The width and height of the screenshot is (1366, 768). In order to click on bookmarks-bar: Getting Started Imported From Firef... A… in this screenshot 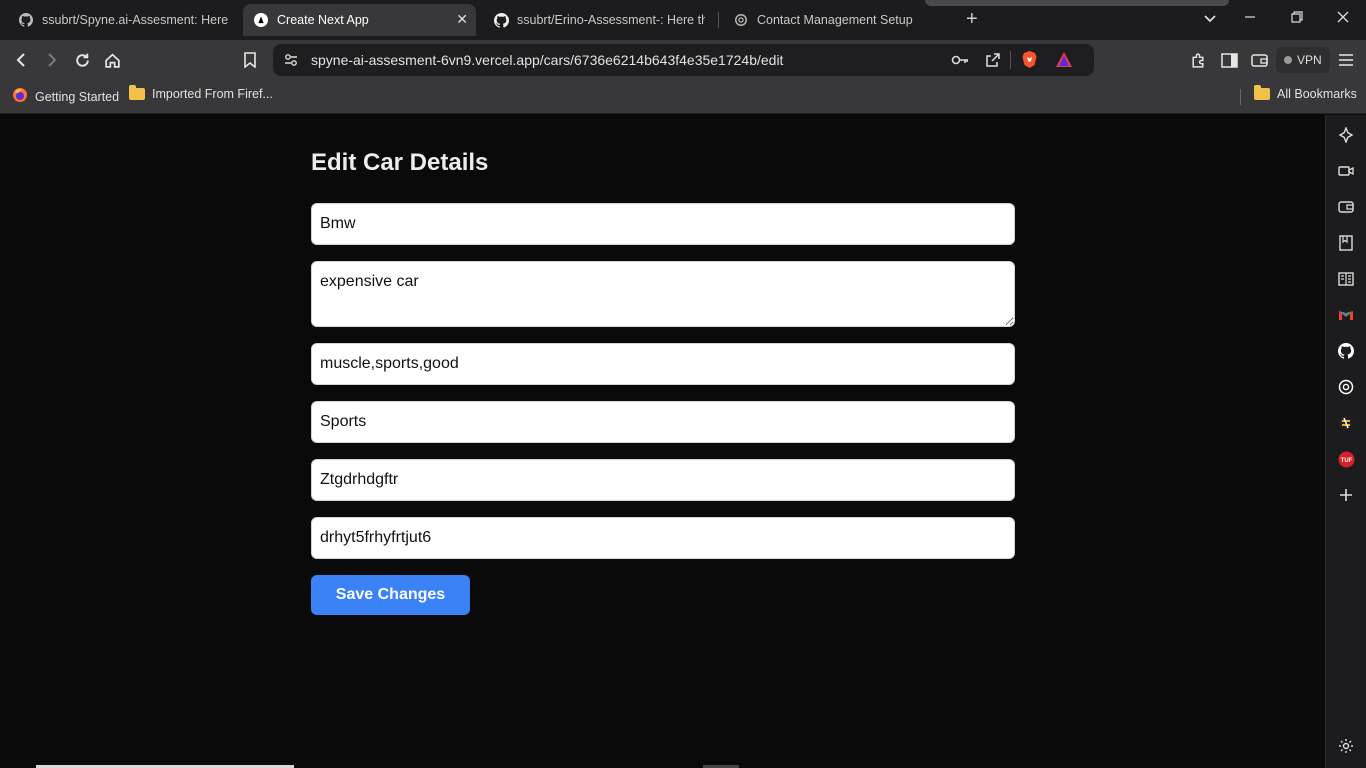, I will do `click(683, 97)`.